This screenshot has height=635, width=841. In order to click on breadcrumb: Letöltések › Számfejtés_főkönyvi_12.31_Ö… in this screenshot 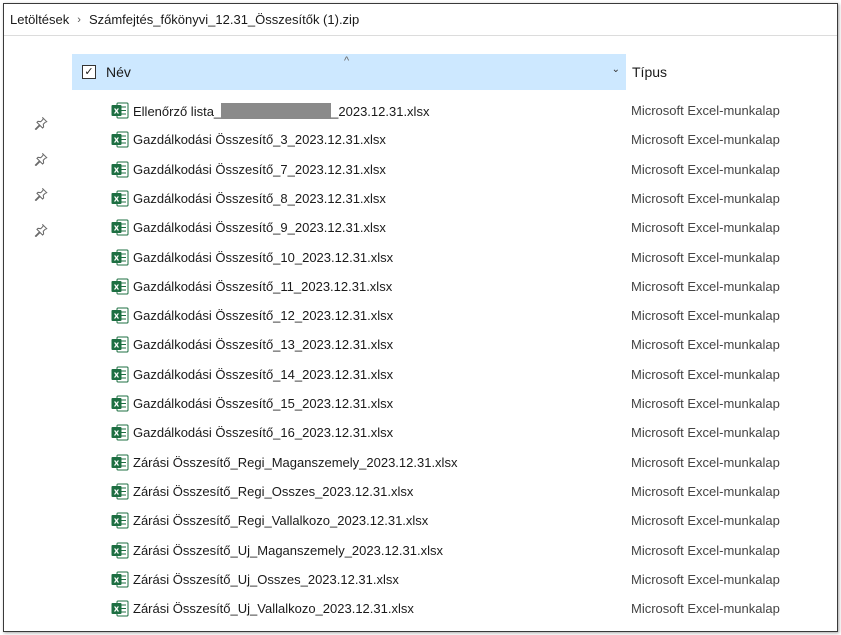, I will do `click(420, 20)`.